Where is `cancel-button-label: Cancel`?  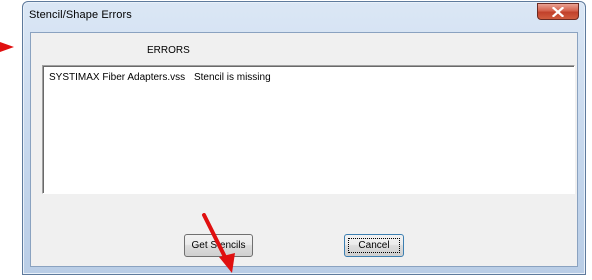
cancel-button-label: Cancel is located at coordinates (374, 245).